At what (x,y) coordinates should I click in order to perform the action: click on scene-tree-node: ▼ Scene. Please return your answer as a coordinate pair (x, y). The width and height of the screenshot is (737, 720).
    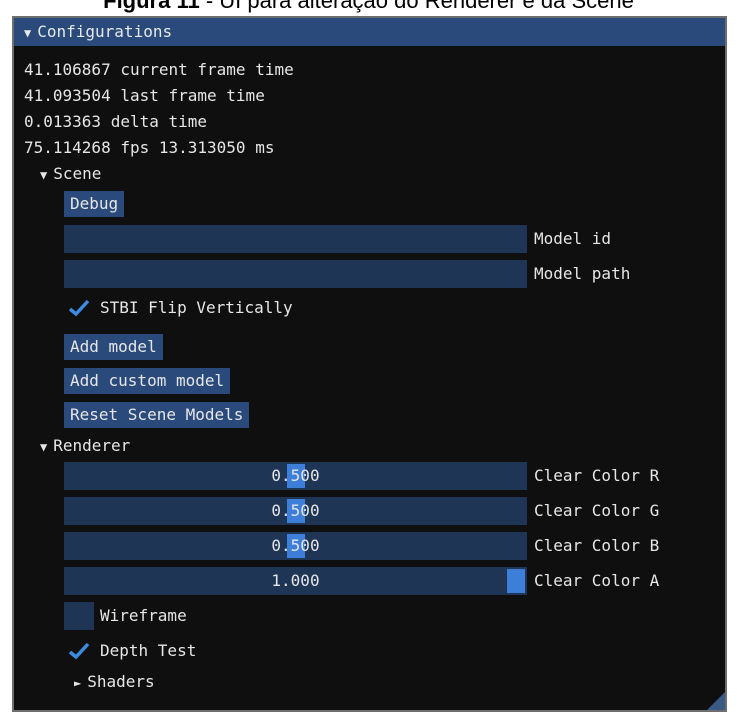
    Looking at the image, I should click on (70, 174).